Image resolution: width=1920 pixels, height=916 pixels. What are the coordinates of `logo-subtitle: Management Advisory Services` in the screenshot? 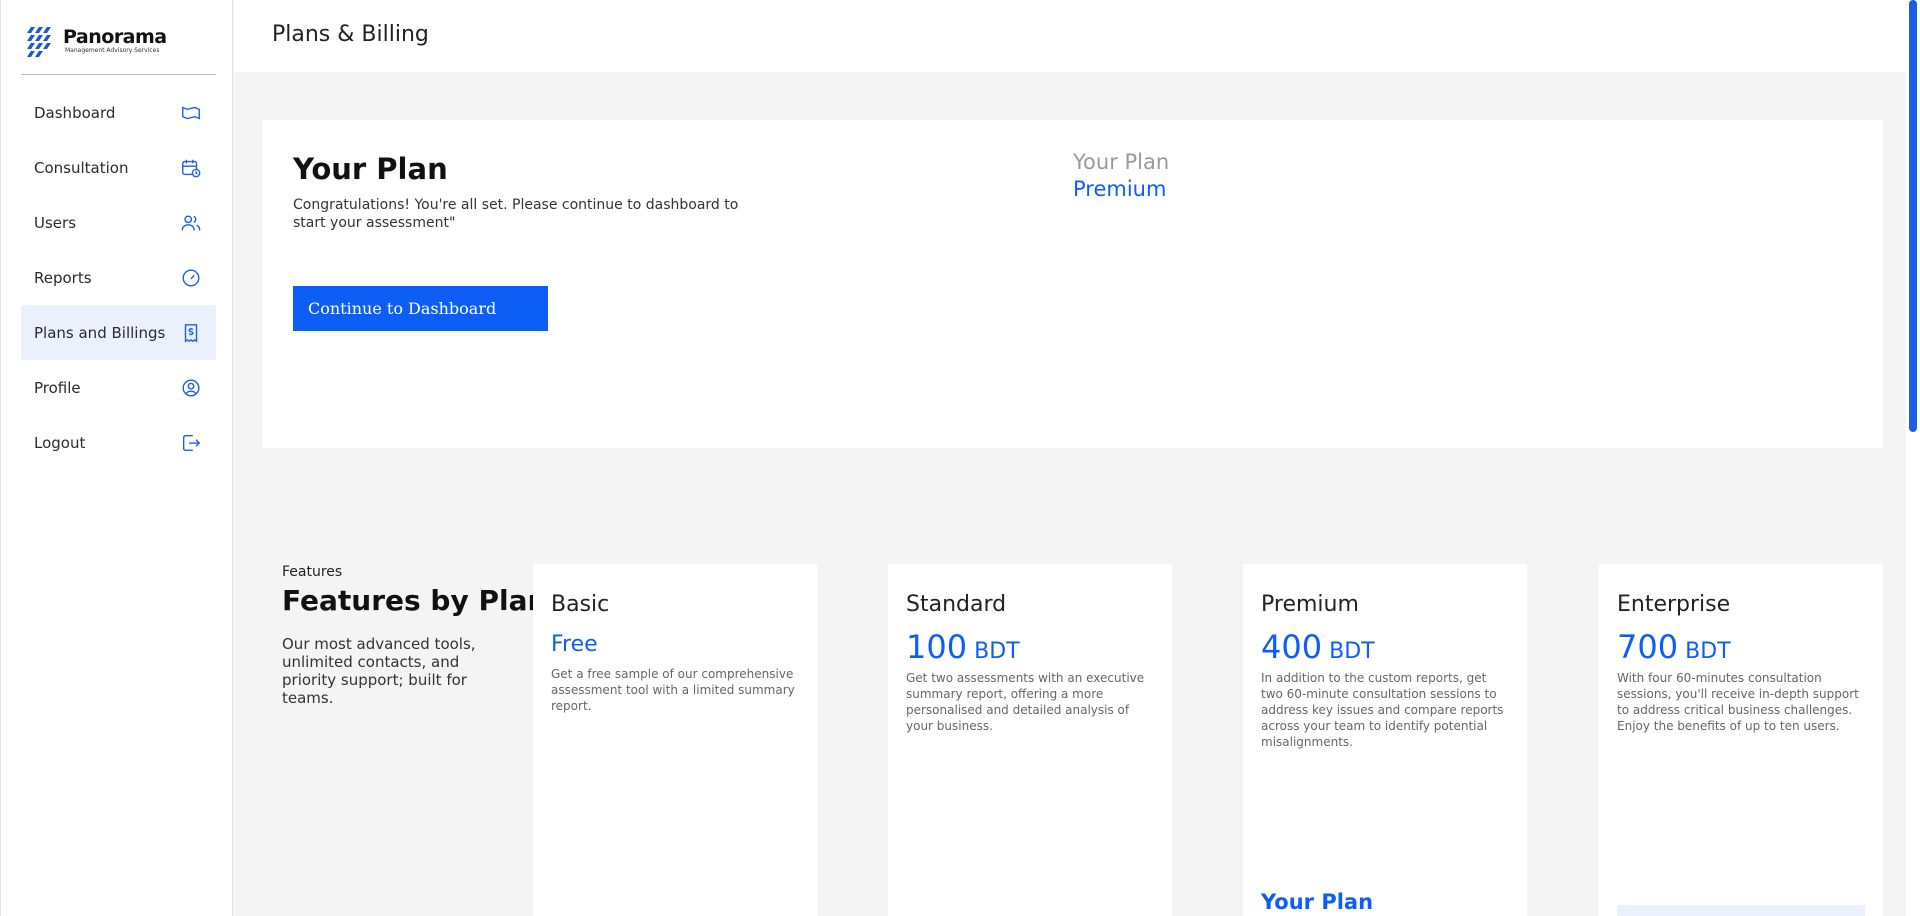 It's located at (112, 50).